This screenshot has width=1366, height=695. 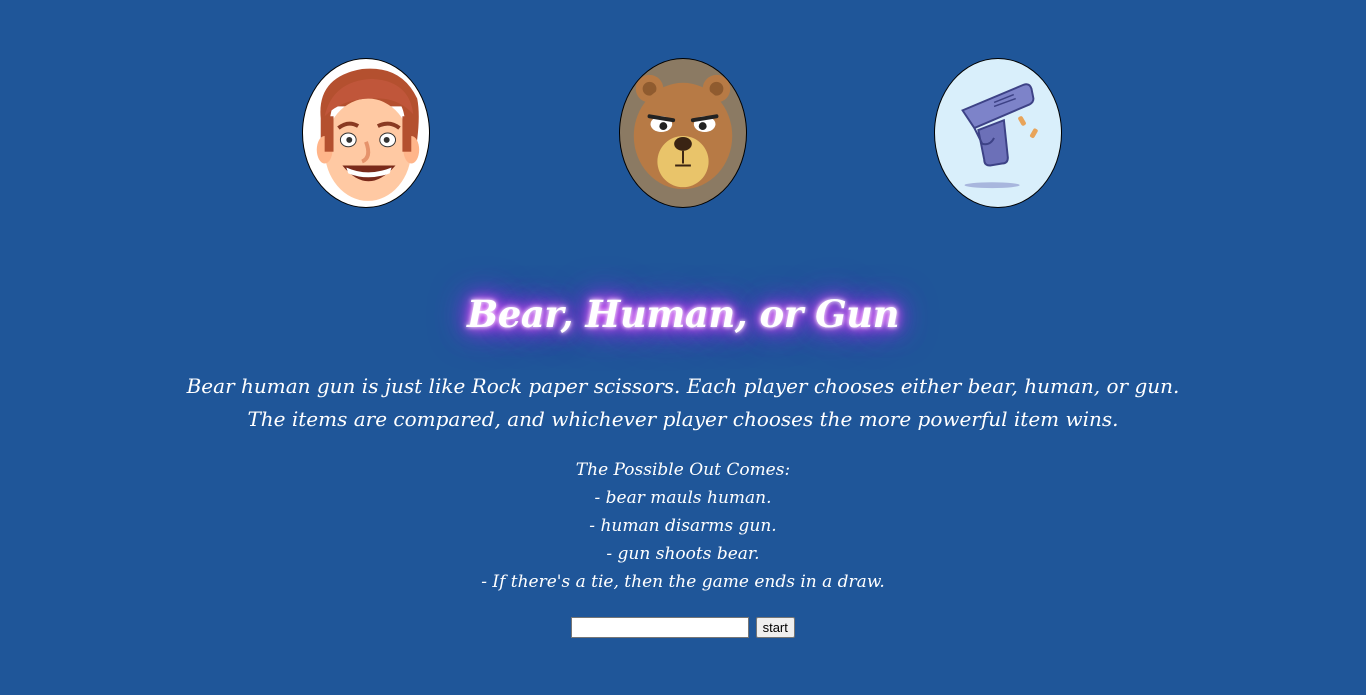 What do you see at coordinates (999, 136) in the screenshot?
I see `pistol-icon` at bounding box center [999, 136].